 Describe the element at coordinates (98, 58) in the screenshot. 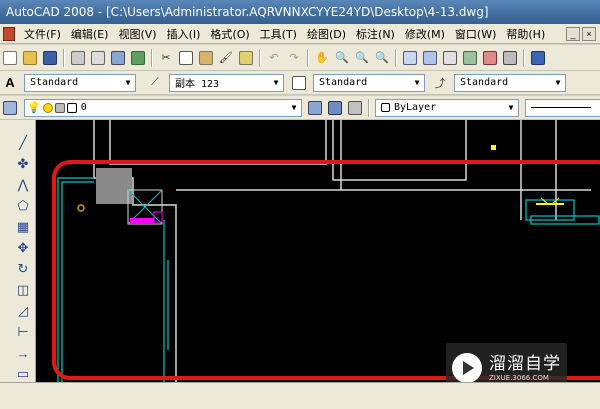

I see `print-preview-icon` at that location.